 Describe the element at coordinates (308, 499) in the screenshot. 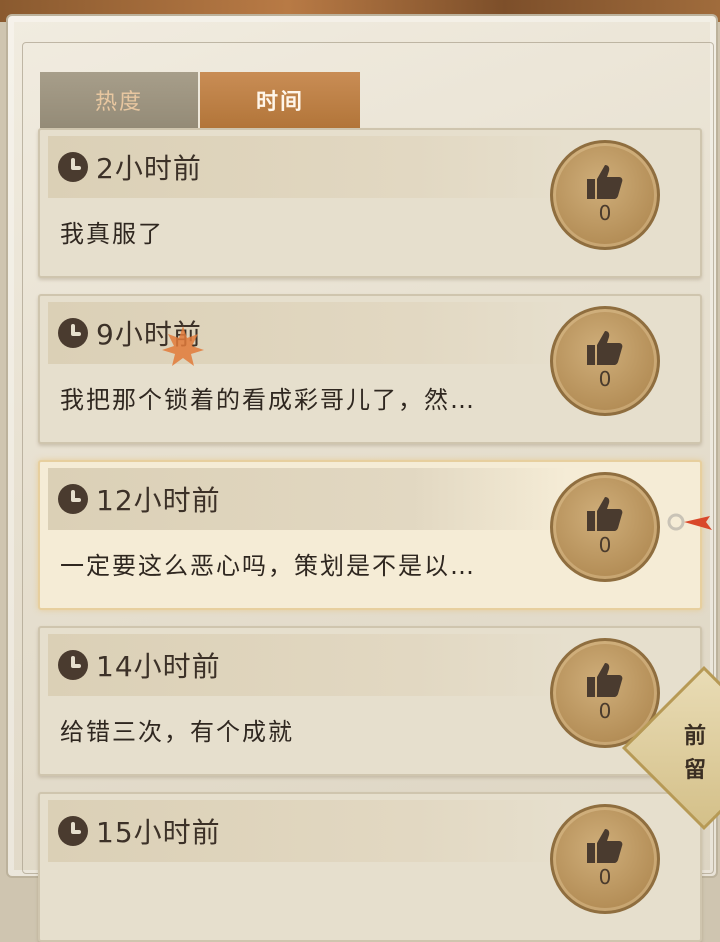

I see `comment-header: 12小时前` at that location.